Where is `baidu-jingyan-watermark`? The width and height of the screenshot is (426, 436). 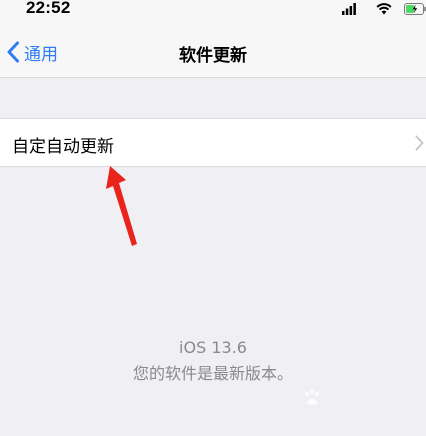 baidu-jingyan-watermark is located at coordinates (363, 399).